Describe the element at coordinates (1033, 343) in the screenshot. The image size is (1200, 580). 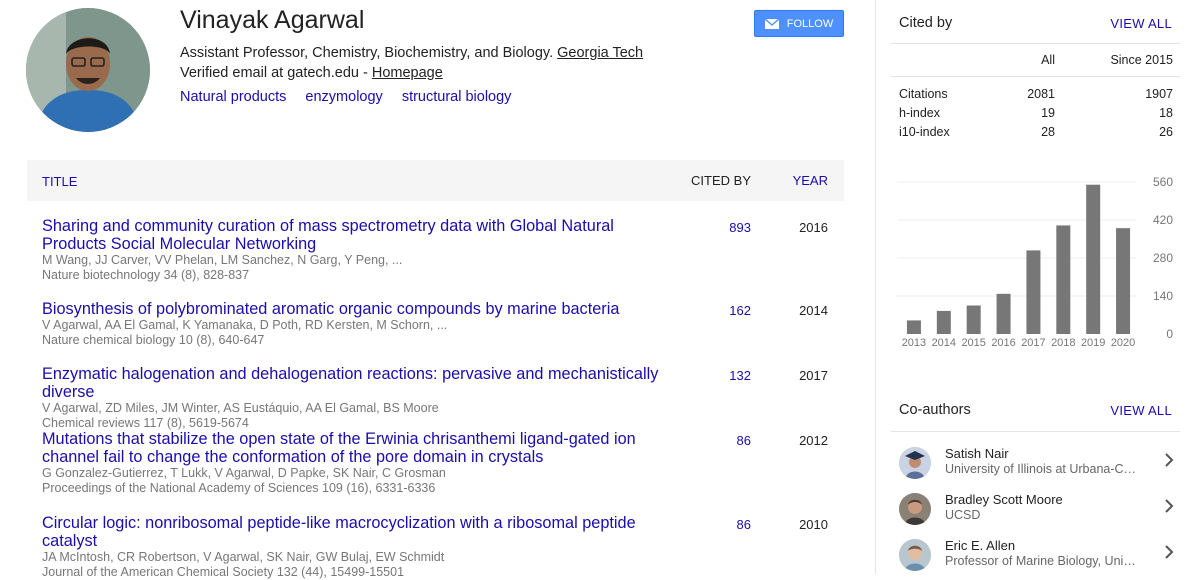
I see `x-tick-label: 2017` at that location.